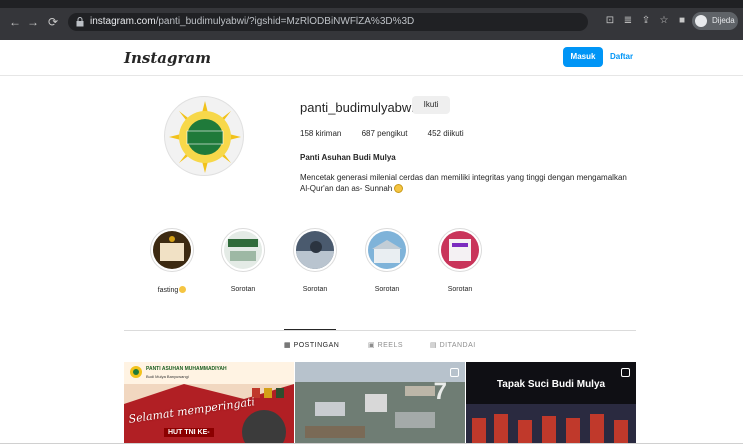 Image resolution: width=743 pixels, height=447 pixels. I want to click on panti-logo-icon, so click(136, 372).